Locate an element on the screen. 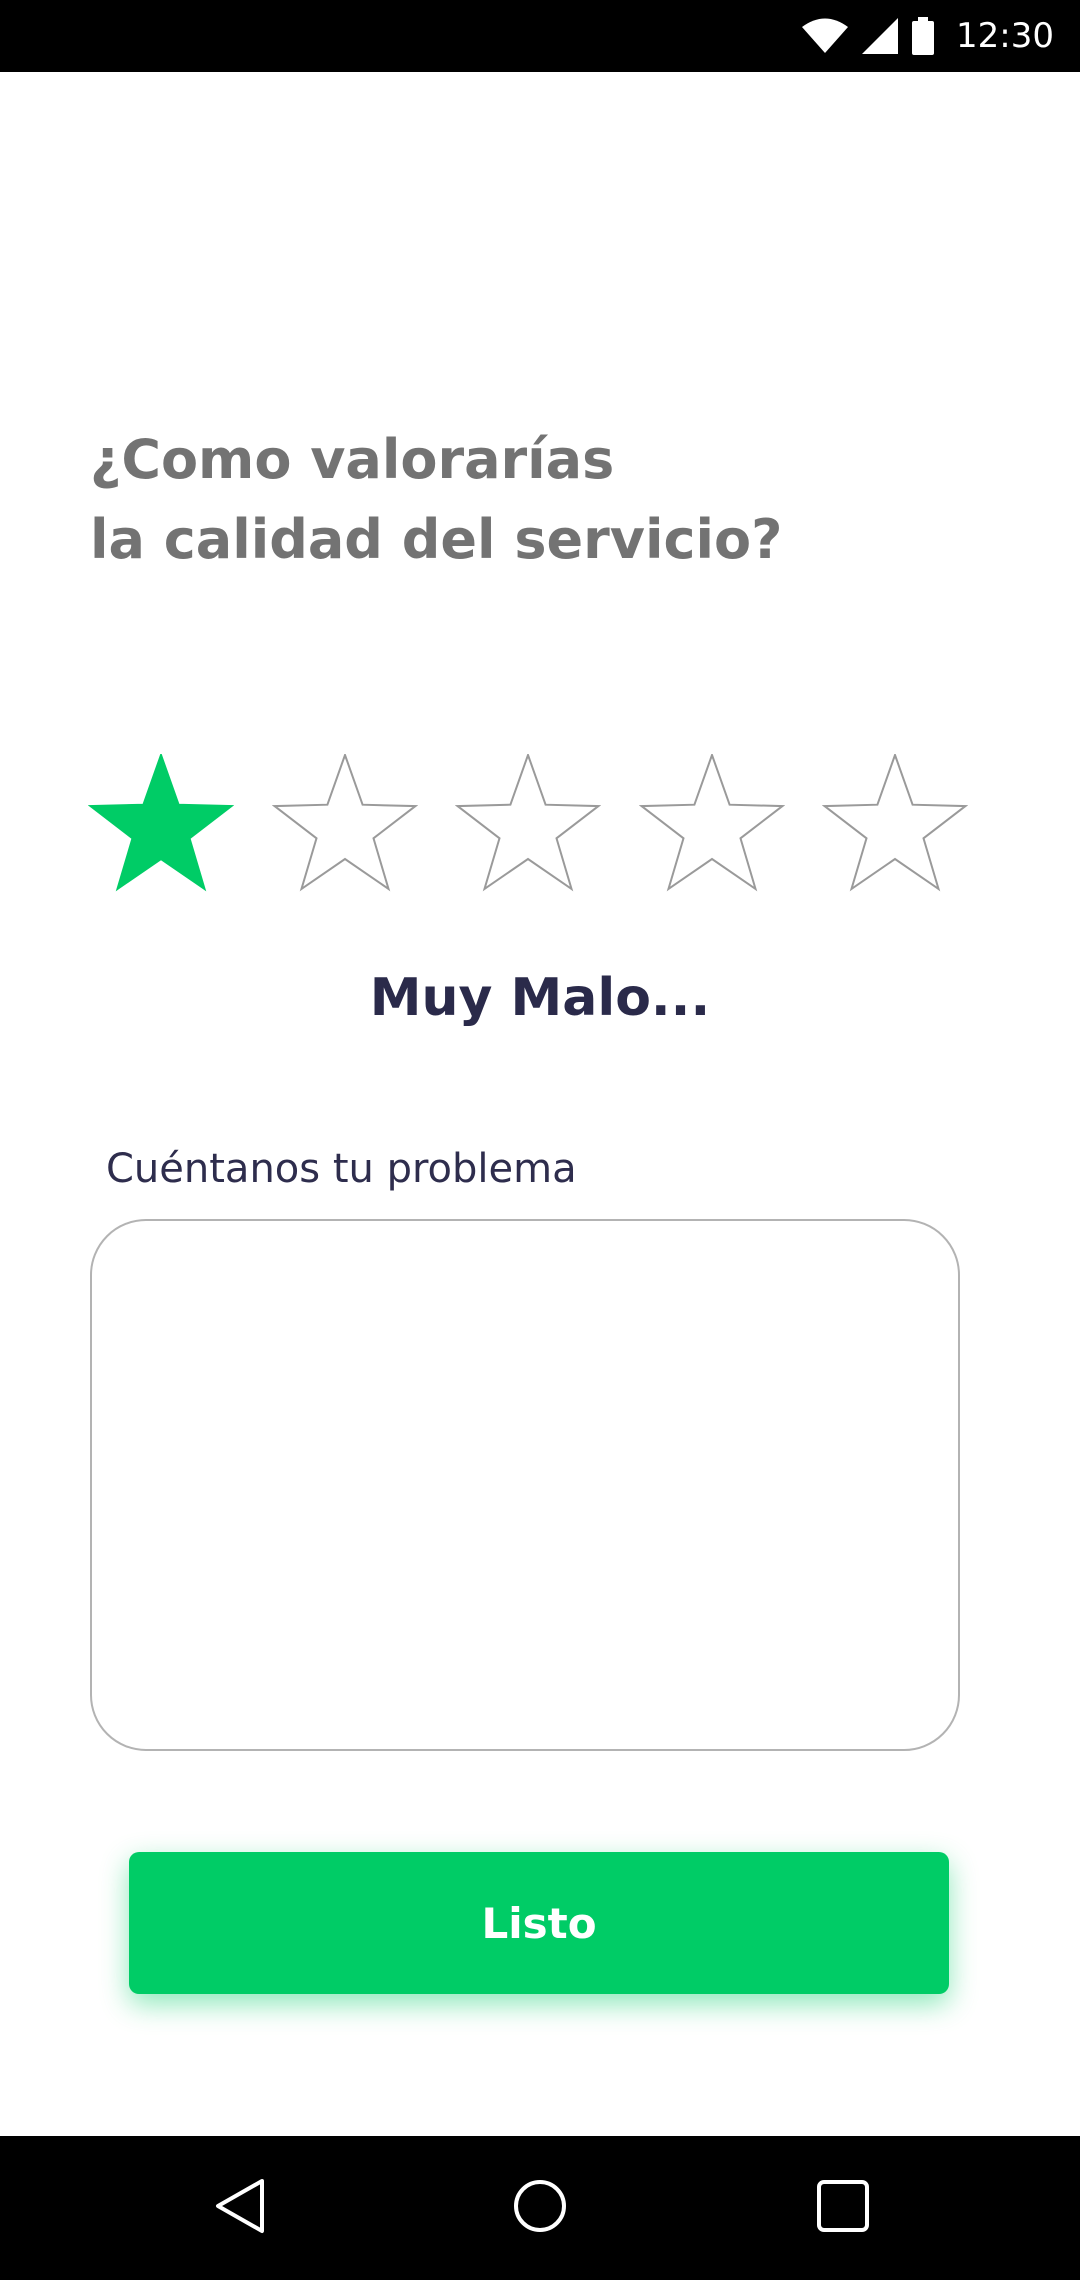 This screenshot has width=1080, height=2280. wifi-icon is located at coordinates (825, 36).